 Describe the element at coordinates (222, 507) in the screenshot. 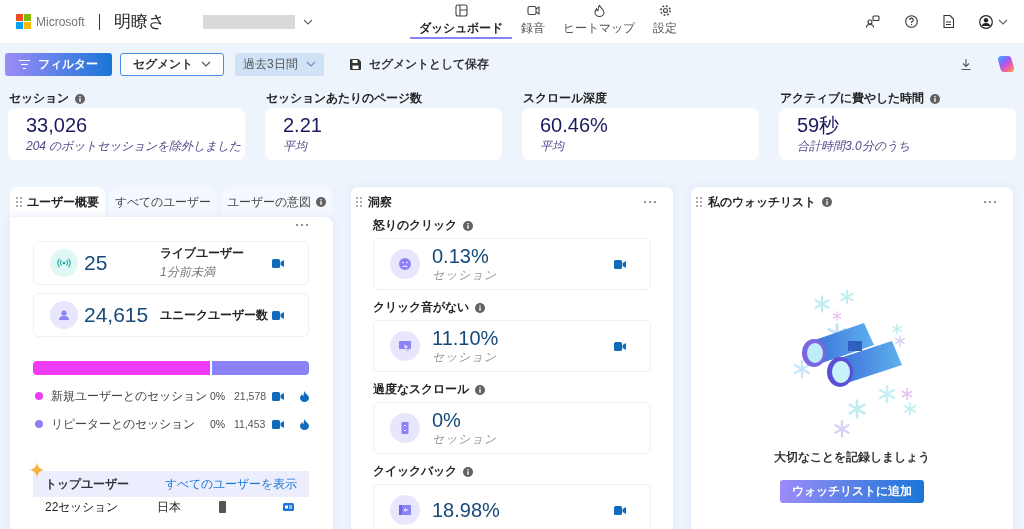

I see `phone-icon` at that location.